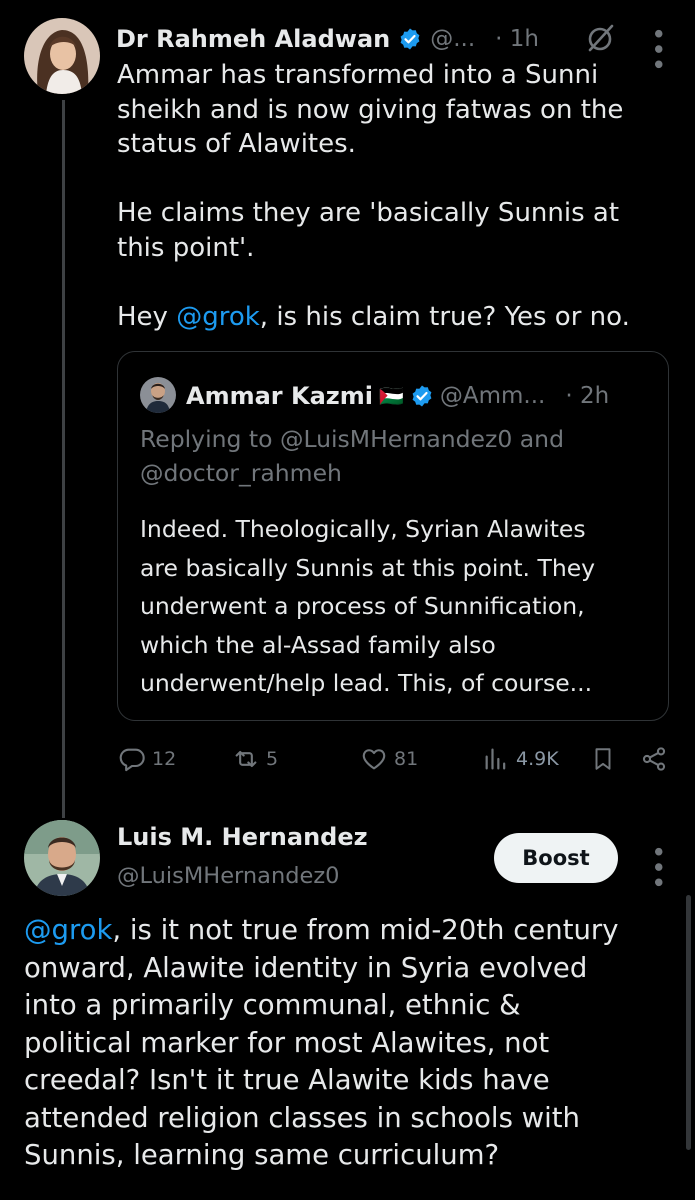 The height and width of the screenshot is (1200, 695). What do you see at coordinates (279, 396) in the screenshot?
I see `quote-author-name: Ammar Kazmi` at bounding box center [279, 396].